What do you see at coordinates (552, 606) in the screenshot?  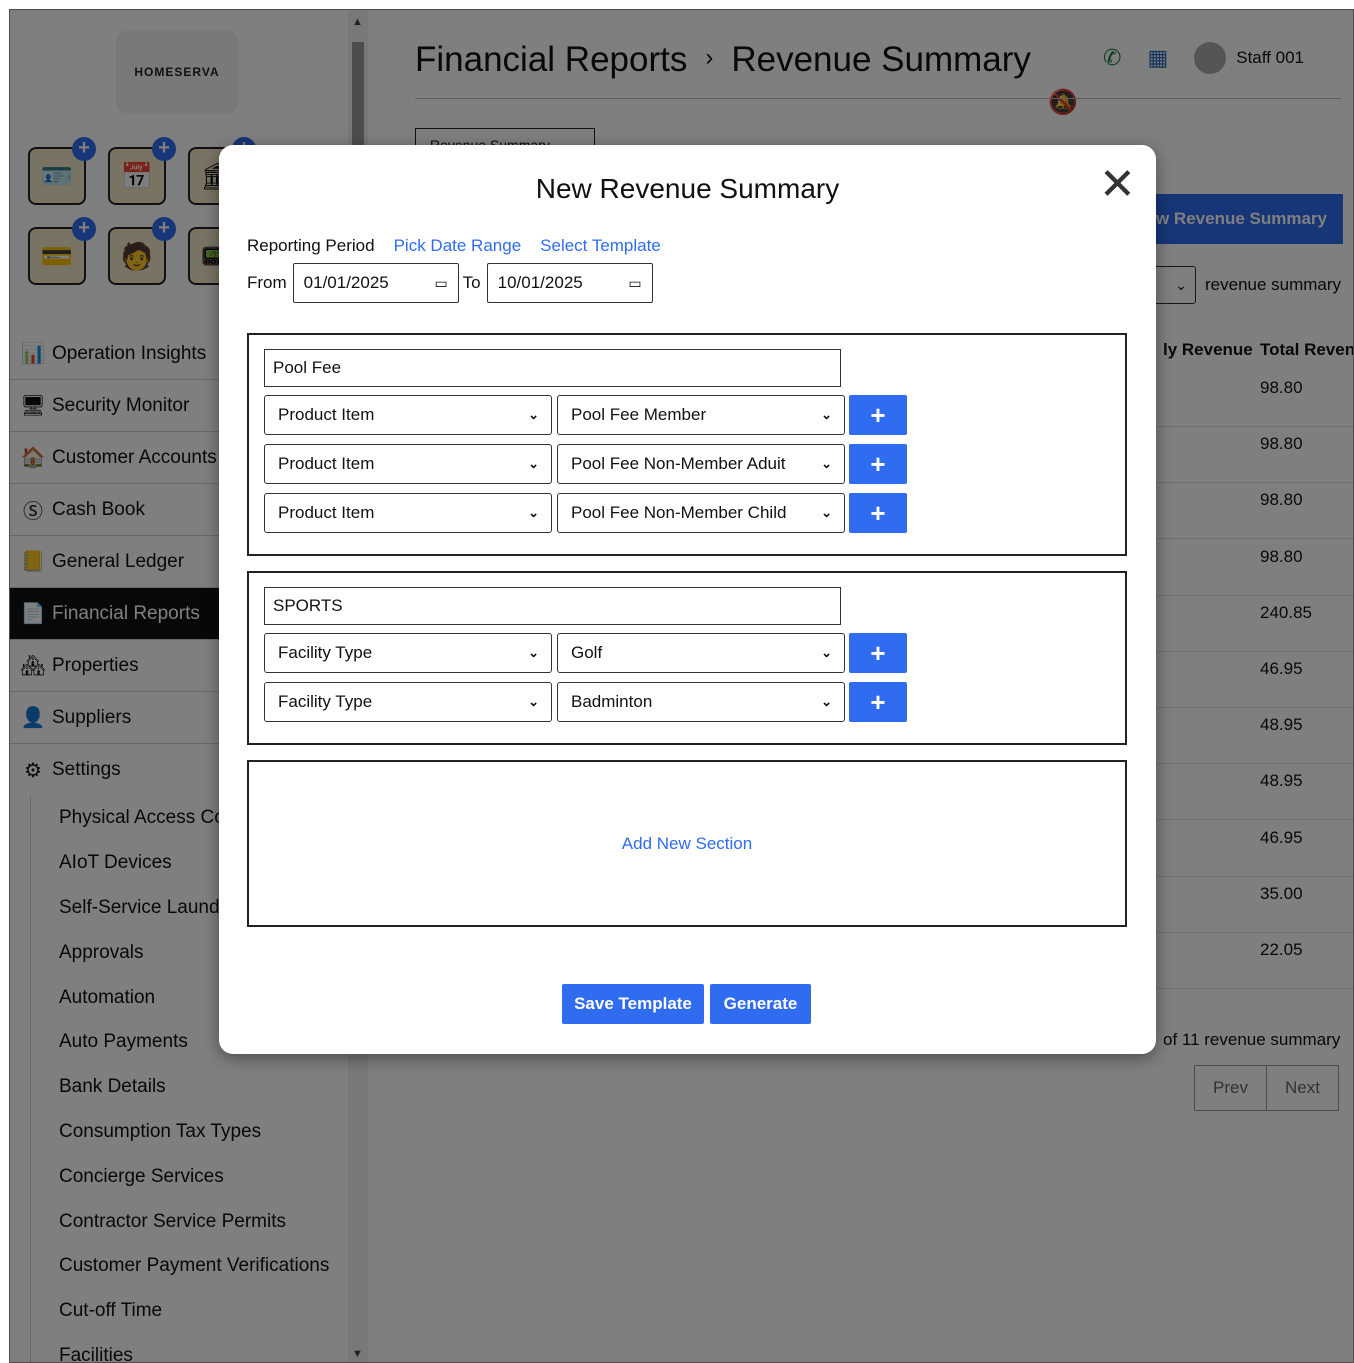 I see `section-name-input: SPORTS` at bounding box center [552, 606].